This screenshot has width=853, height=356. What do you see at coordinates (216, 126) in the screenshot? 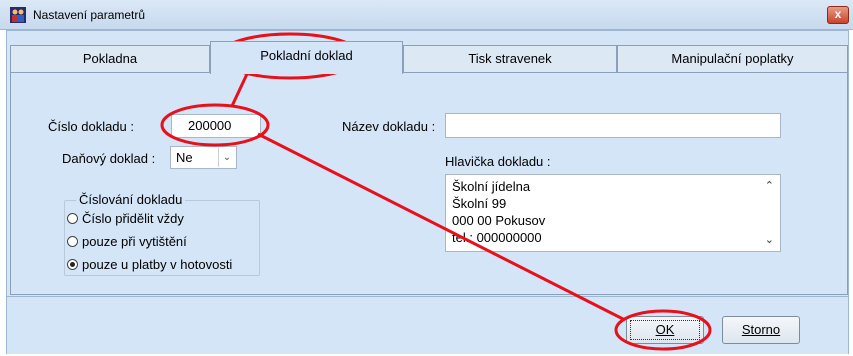
I see `cislo-dokladu-input: 200000` at bounding box center [216, 126].